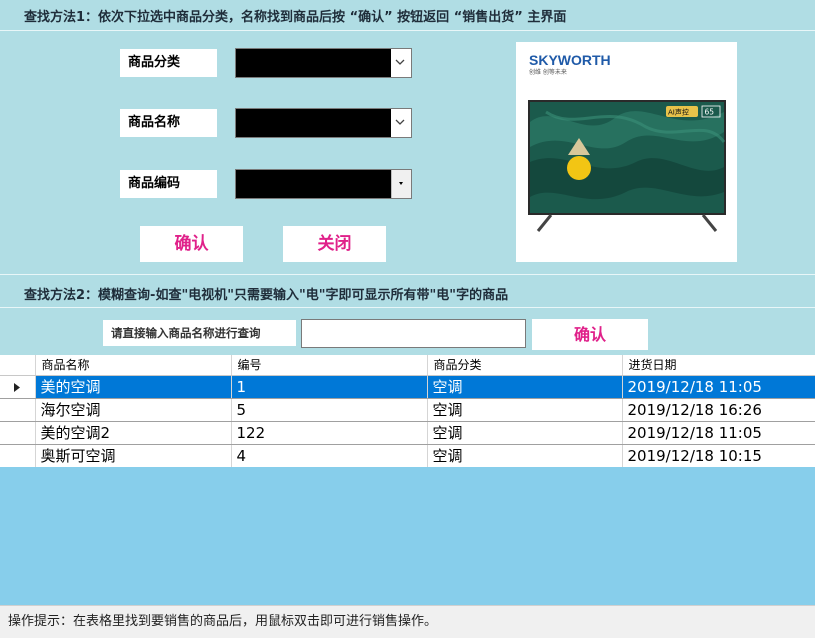 The image size is (815, 638). Describe the element at coordinates (548, 72) in the screenshot. I see `brand-slogan: 创维 创等未来` at that location.